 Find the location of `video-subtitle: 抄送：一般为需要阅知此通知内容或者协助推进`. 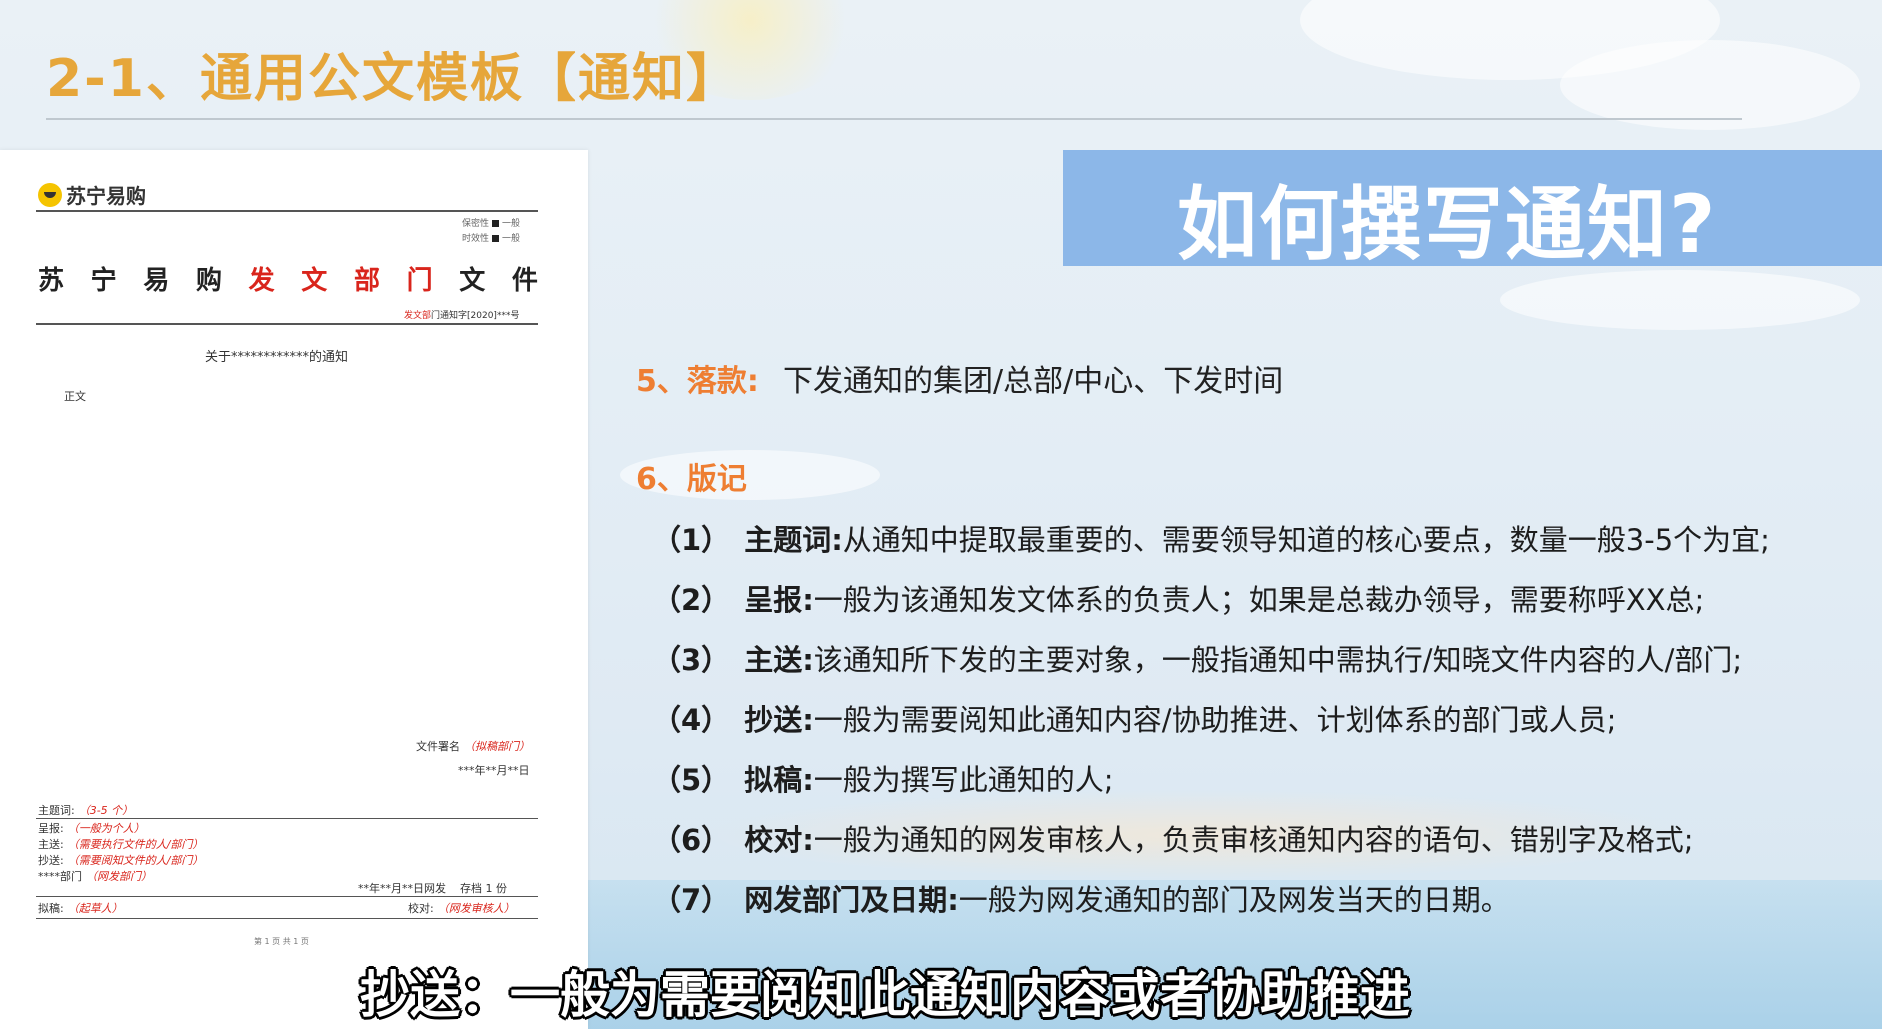

video-subtitle: 抄送：一般为需要阅知此通知内容或者协助推进 is located at coordinates (885, 995).